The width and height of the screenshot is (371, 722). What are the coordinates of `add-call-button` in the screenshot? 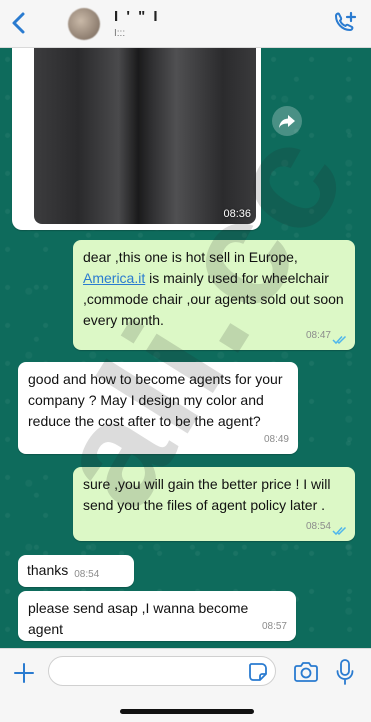 It's located at (345, 23).